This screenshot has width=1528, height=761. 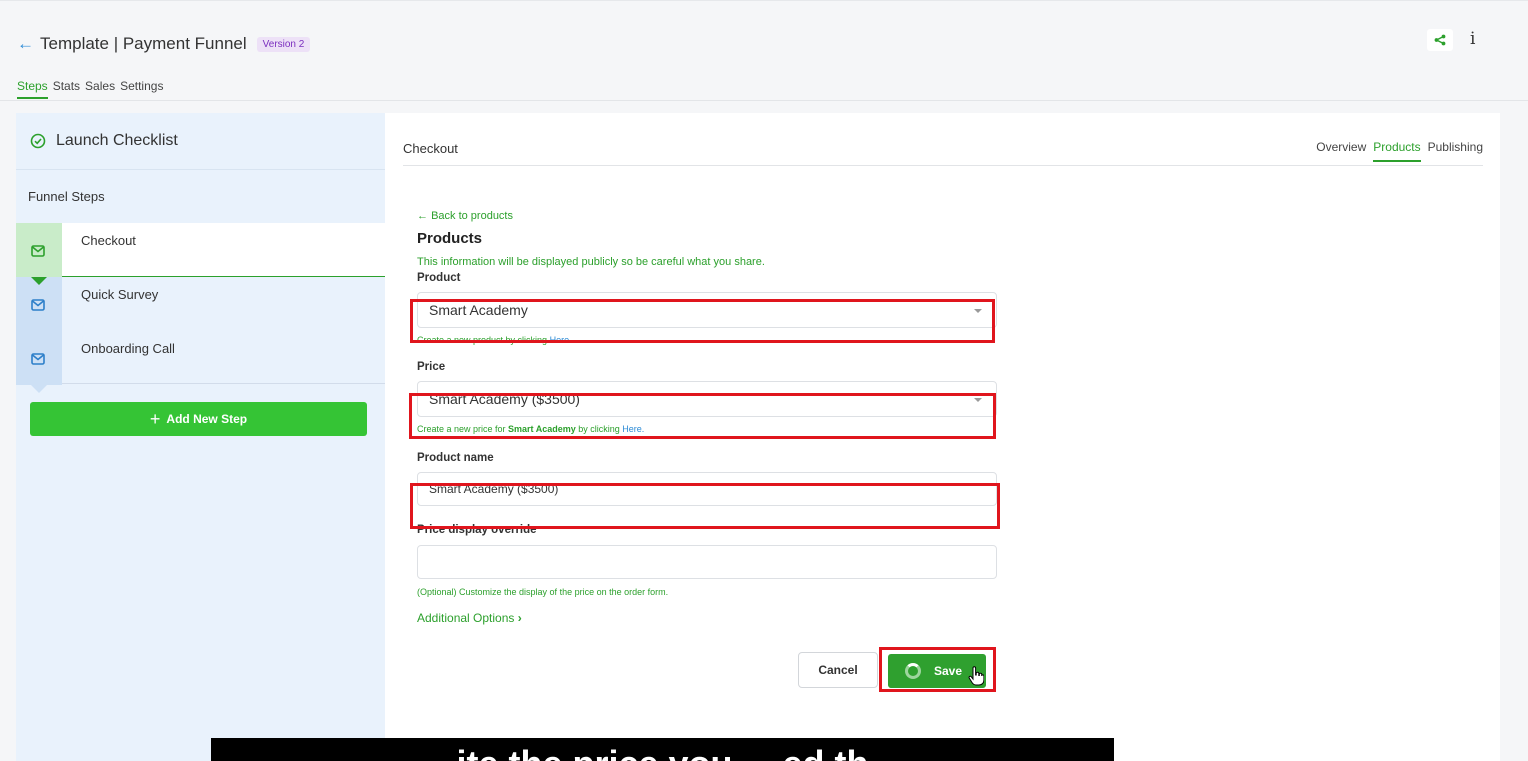 I want to click on chevron-right-icon: ›, so click(x=519, y=618).